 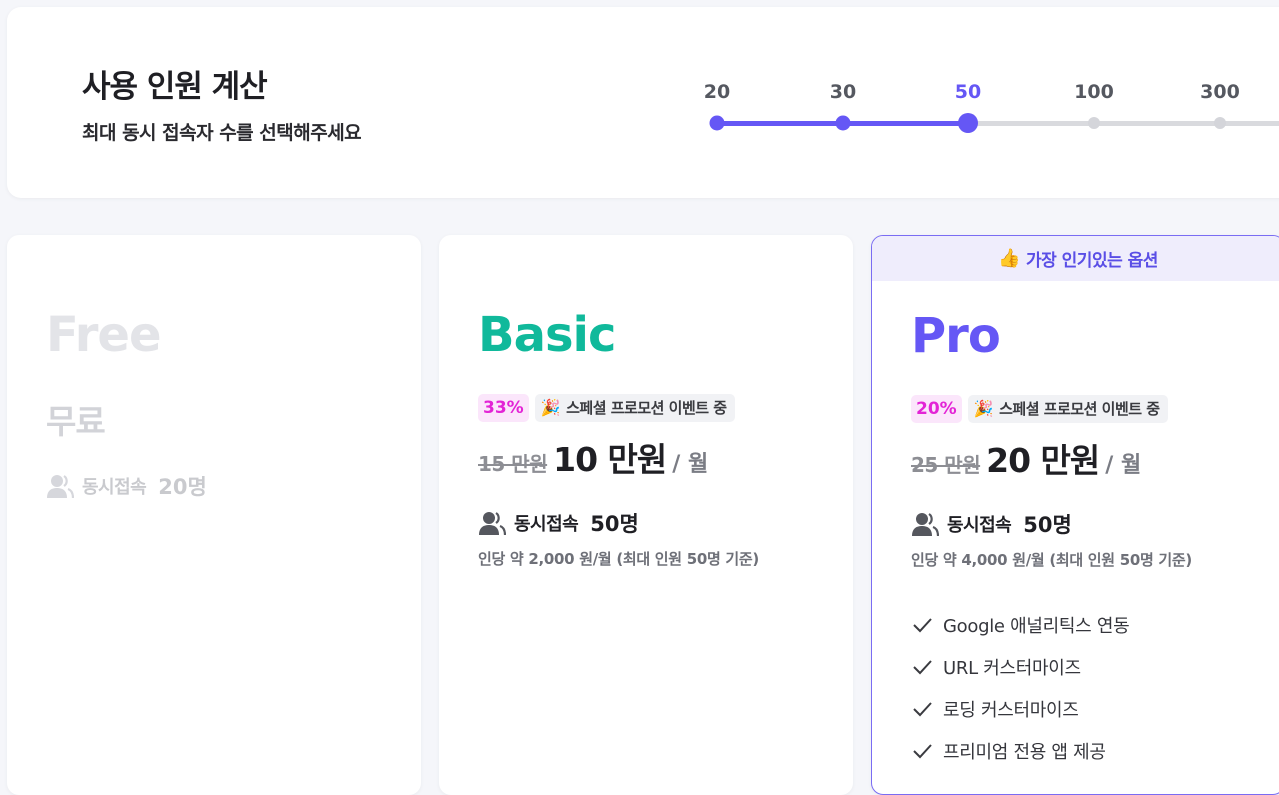 I want to click on feature-text: 프리미엄 전용 앱 제공, so click(x=1024, y=752).